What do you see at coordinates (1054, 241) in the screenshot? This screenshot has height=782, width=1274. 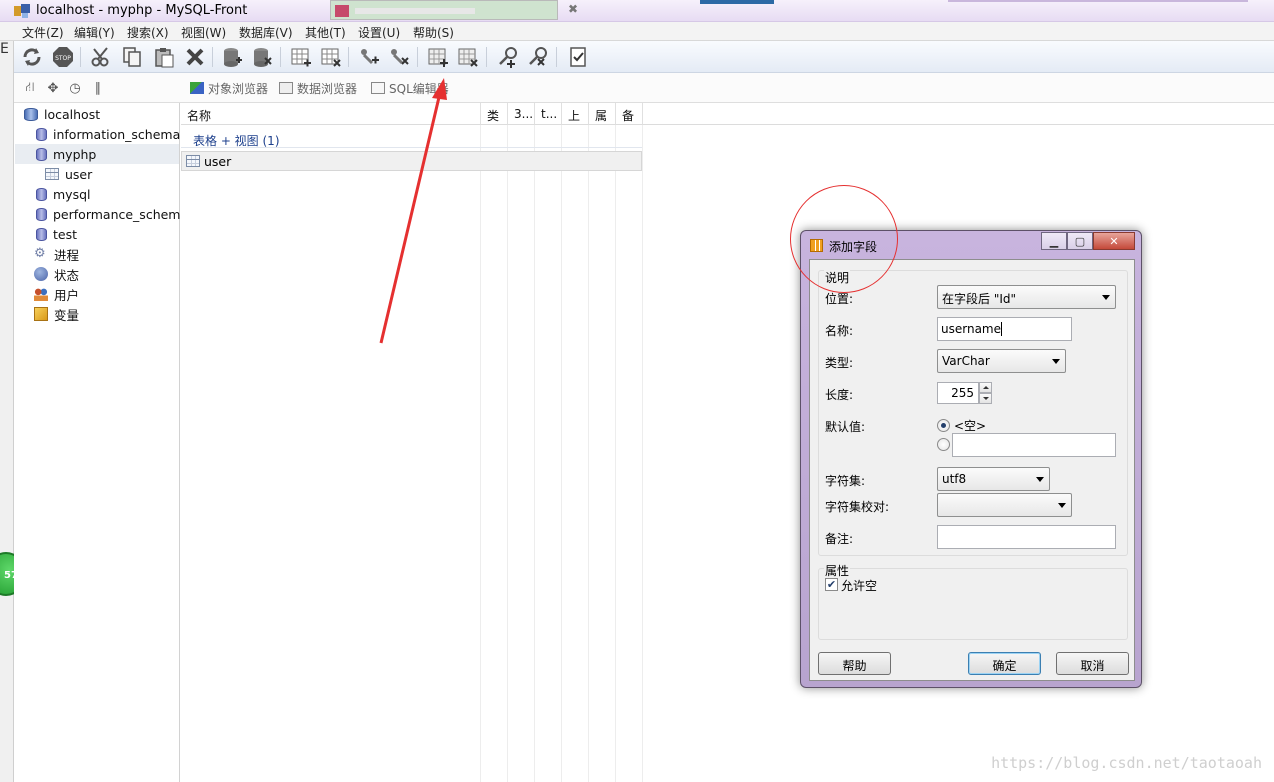 I see `minimize-icon: ▁` at bounding box center [1054, 241].